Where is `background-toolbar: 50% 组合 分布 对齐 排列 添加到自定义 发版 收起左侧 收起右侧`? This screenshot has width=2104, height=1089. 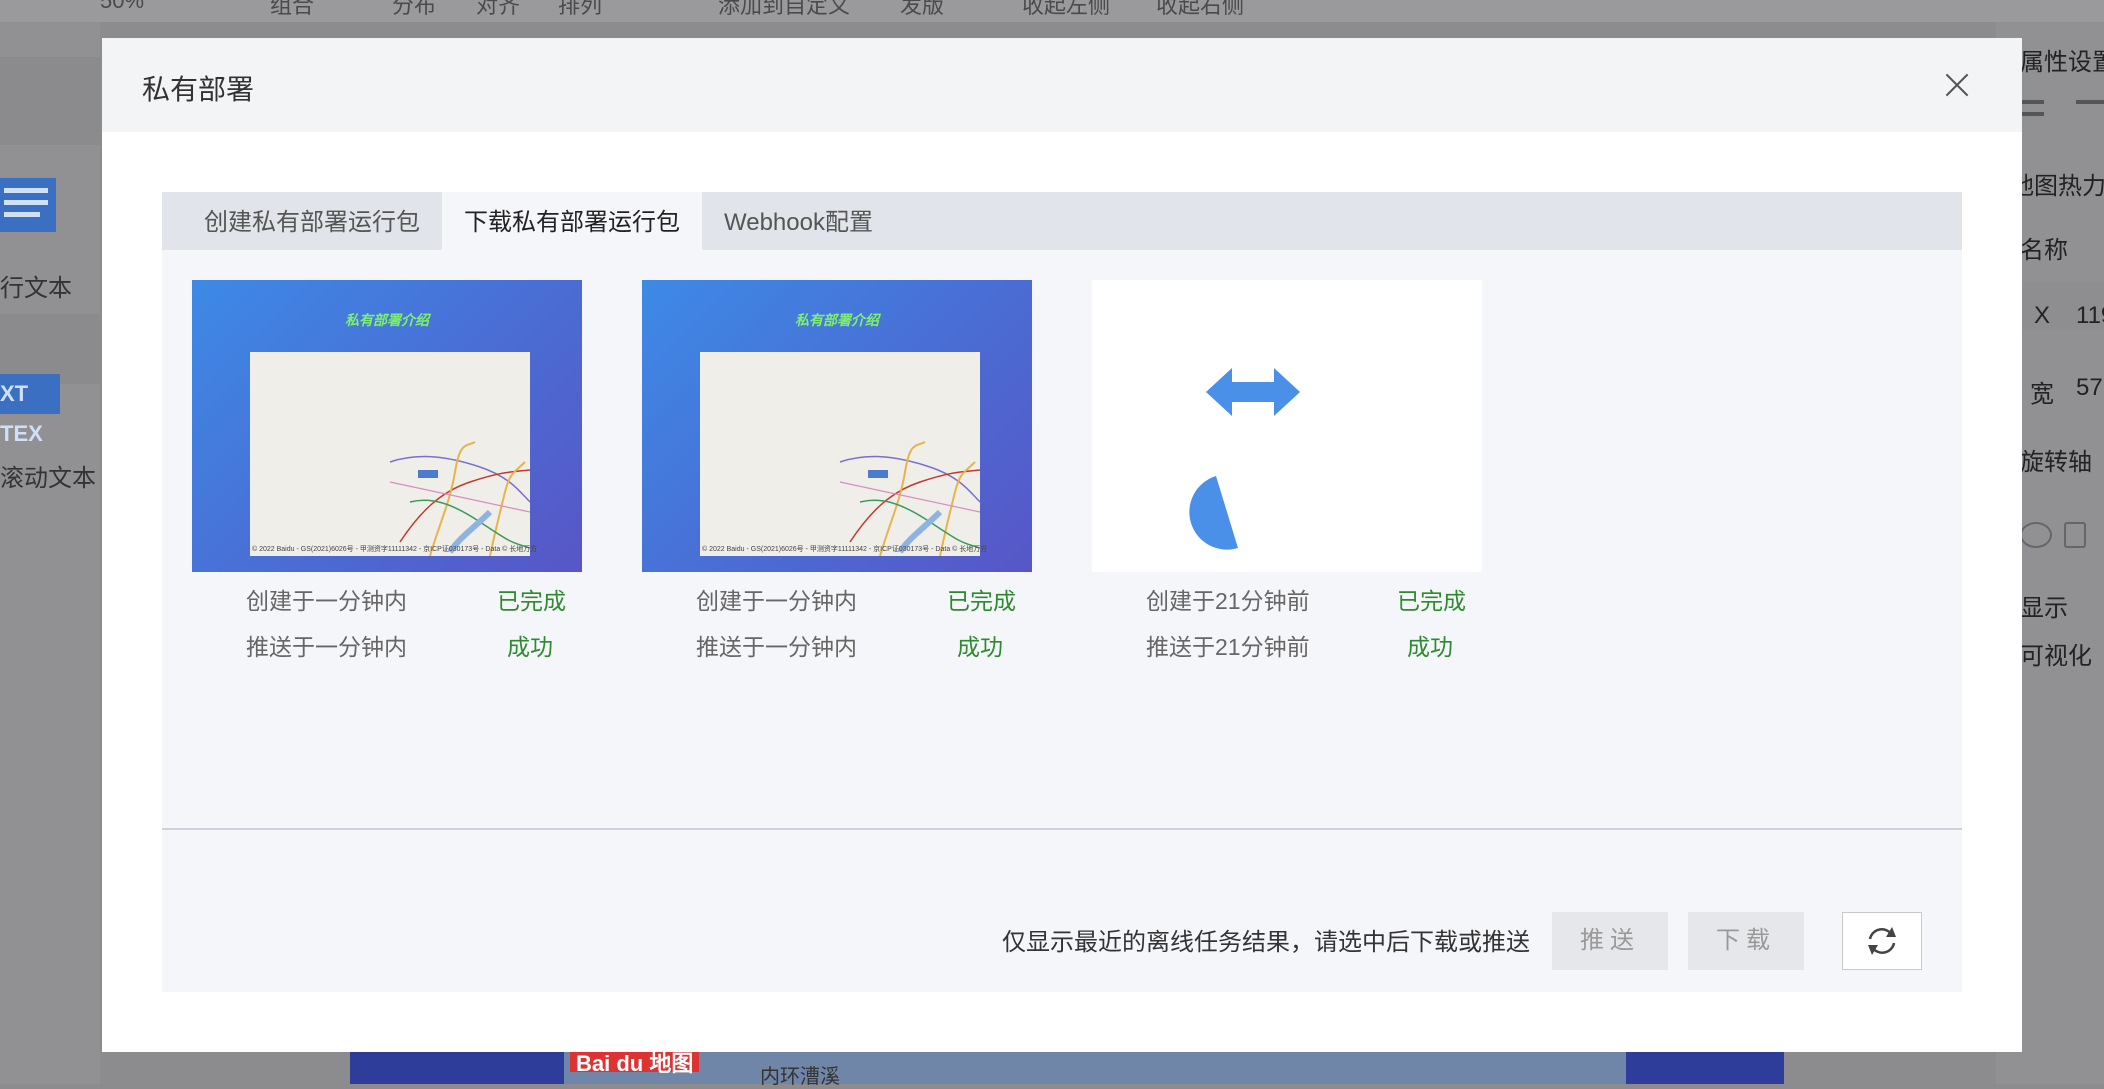 background-toolbar: 50% 组合 分布 对齐 排列 添加到自定义 发版 收起左侧 收起右侧 is located at coordinates (1052, 11).